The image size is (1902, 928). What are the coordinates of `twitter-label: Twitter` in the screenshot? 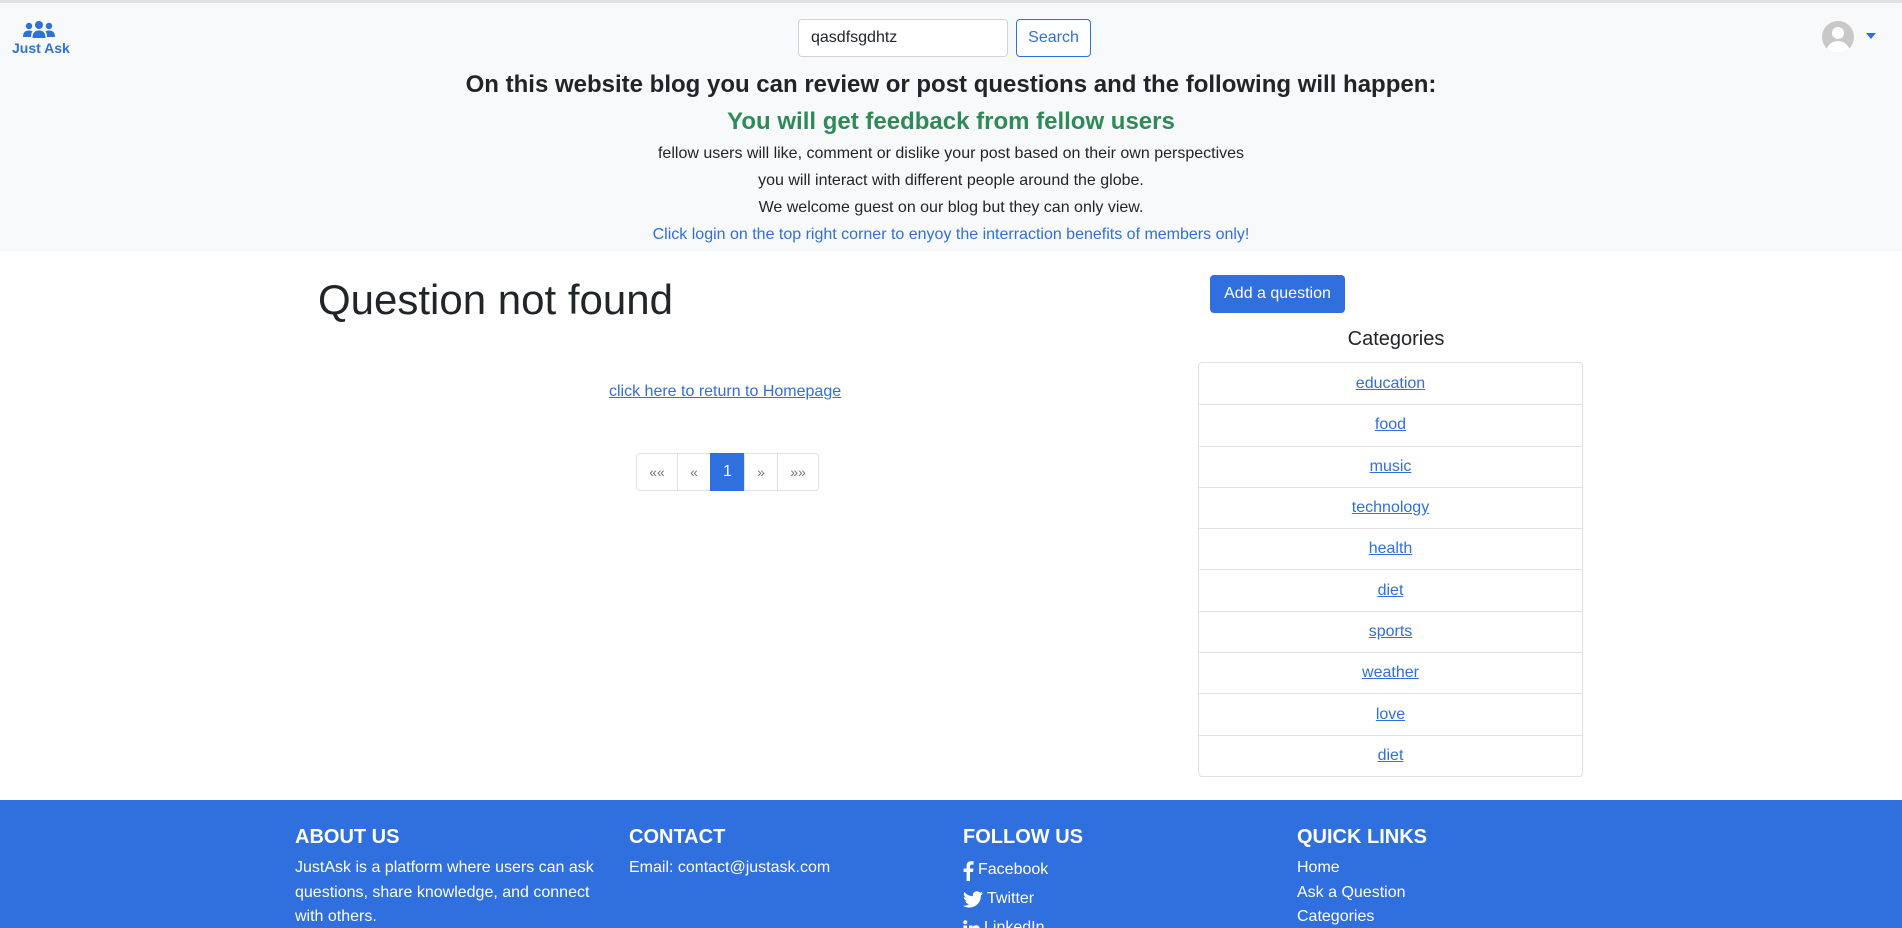 It's located at (1011, 899).